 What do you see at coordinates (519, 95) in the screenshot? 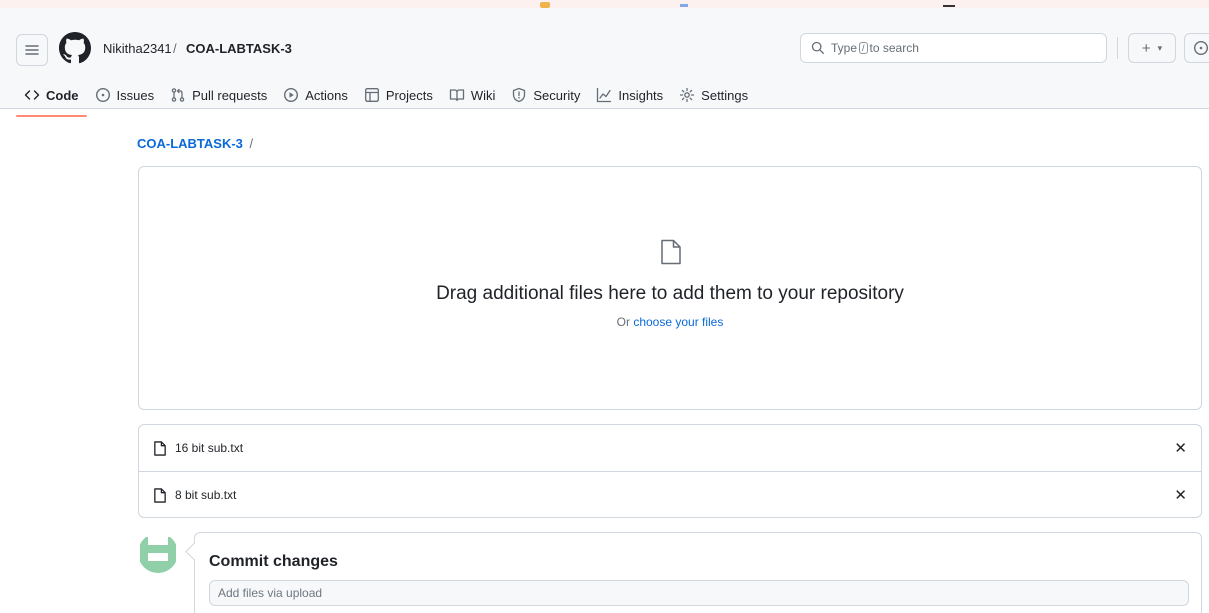
I see `shield-icon` at bounding box center [519, 95].